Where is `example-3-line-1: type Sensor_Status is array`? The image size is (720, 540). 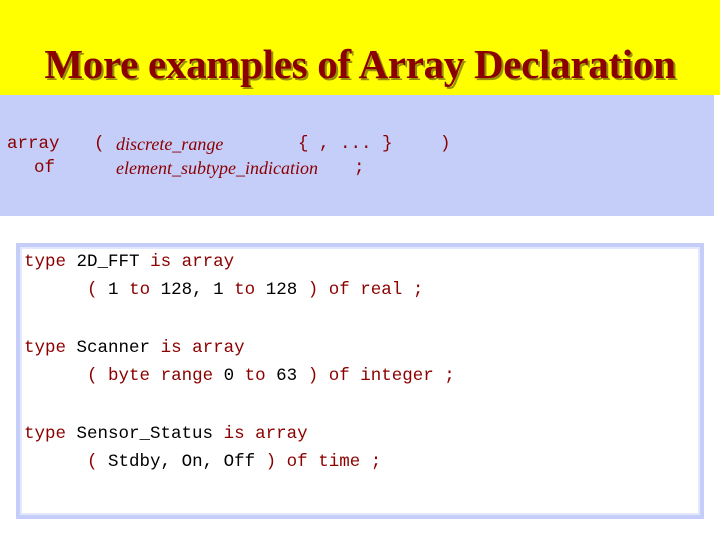 example-3-line-1: type Sensor_Status is array is located at coordinates (166, 434).